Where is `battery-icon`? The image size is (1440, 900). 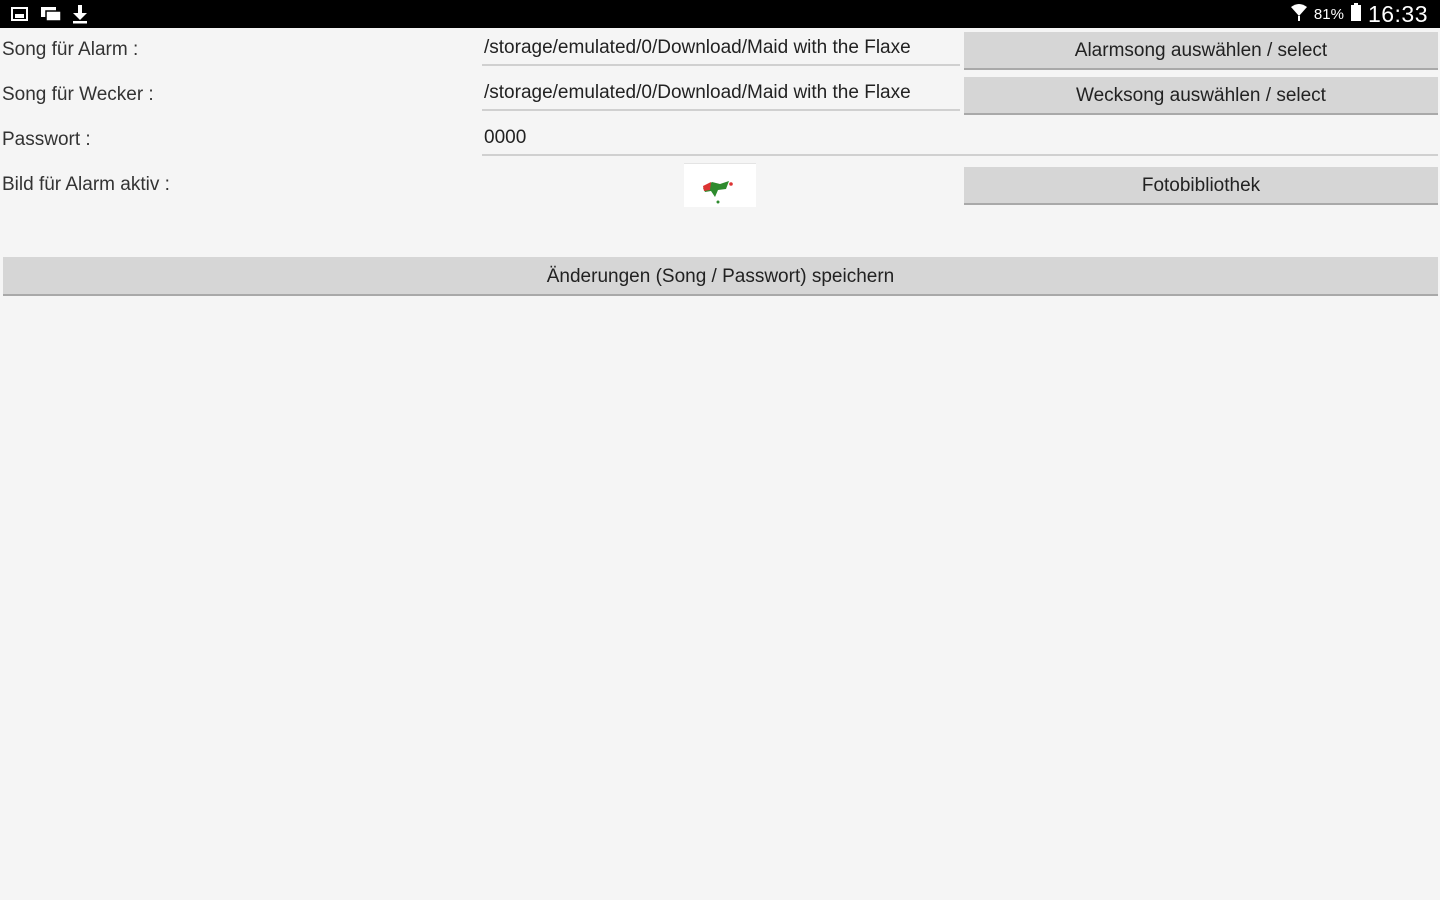 battery-icon is located at coordinates (1356, 14).